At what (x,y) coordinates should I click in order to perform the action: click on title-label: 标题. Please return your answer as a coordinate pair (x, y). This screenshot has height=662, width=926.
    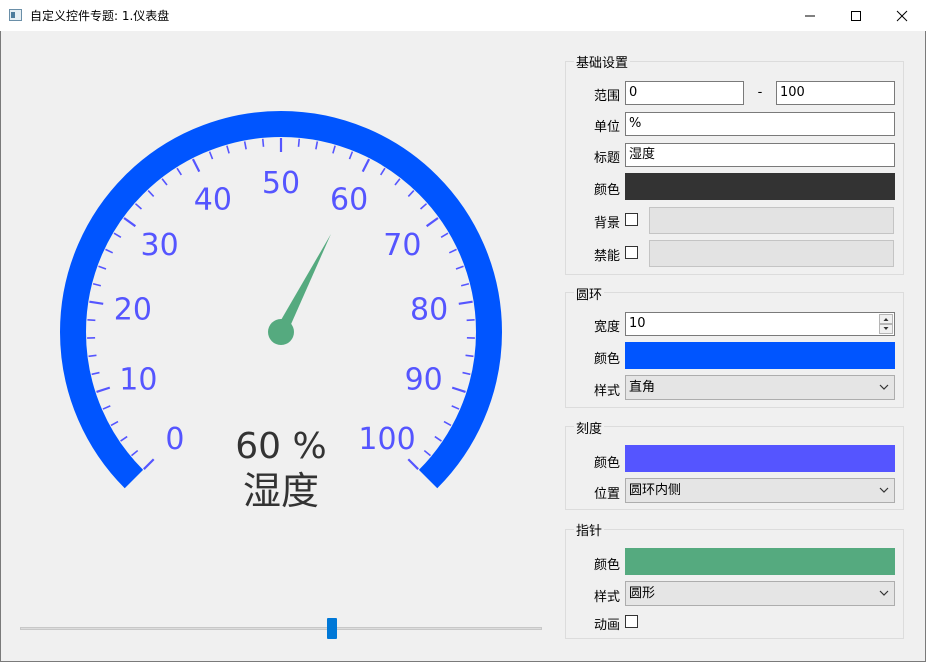
    Looking at the image, I should click on (606, 158).